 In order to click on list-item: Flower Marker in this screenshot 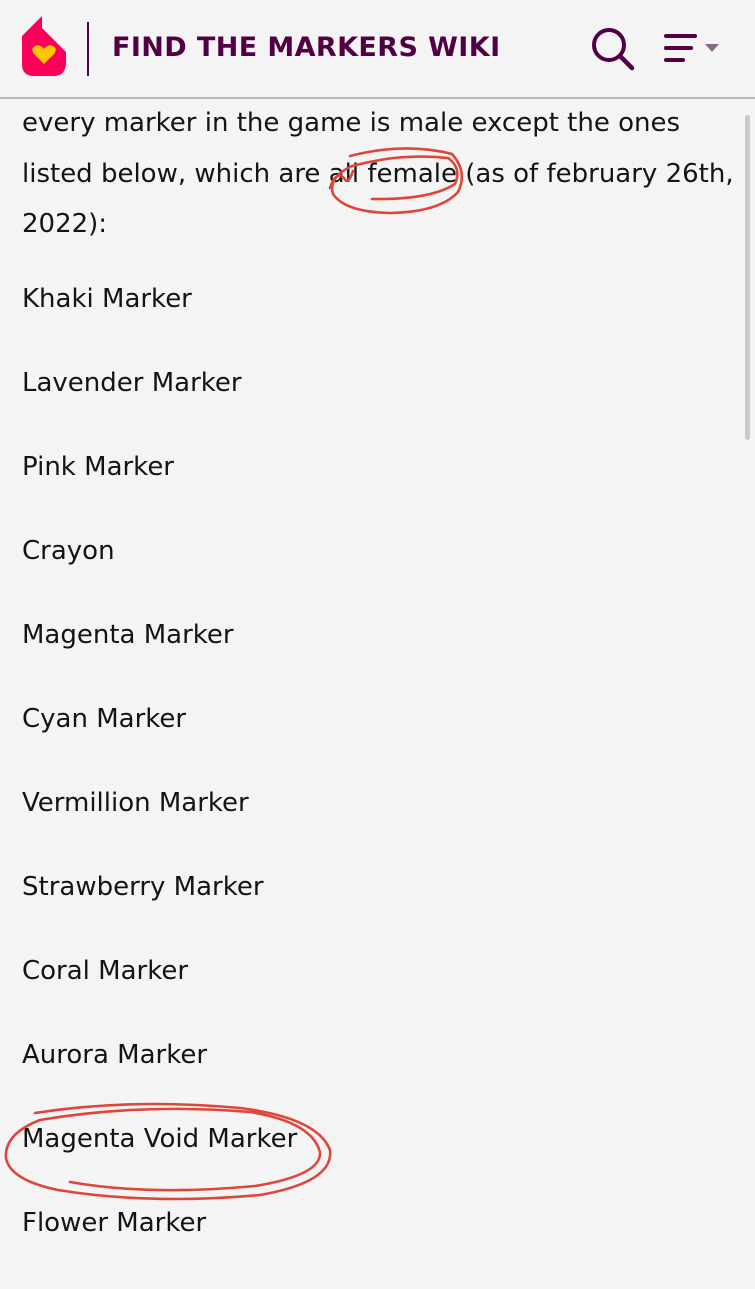, I will do `click(114, 1223)`.